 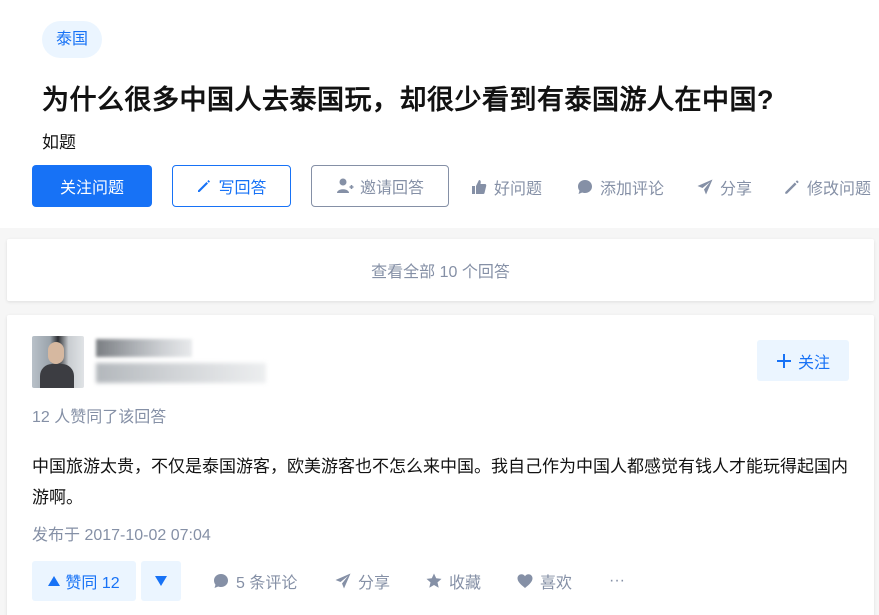 I want to click on more-label: ···, so click(x=617, y=580).